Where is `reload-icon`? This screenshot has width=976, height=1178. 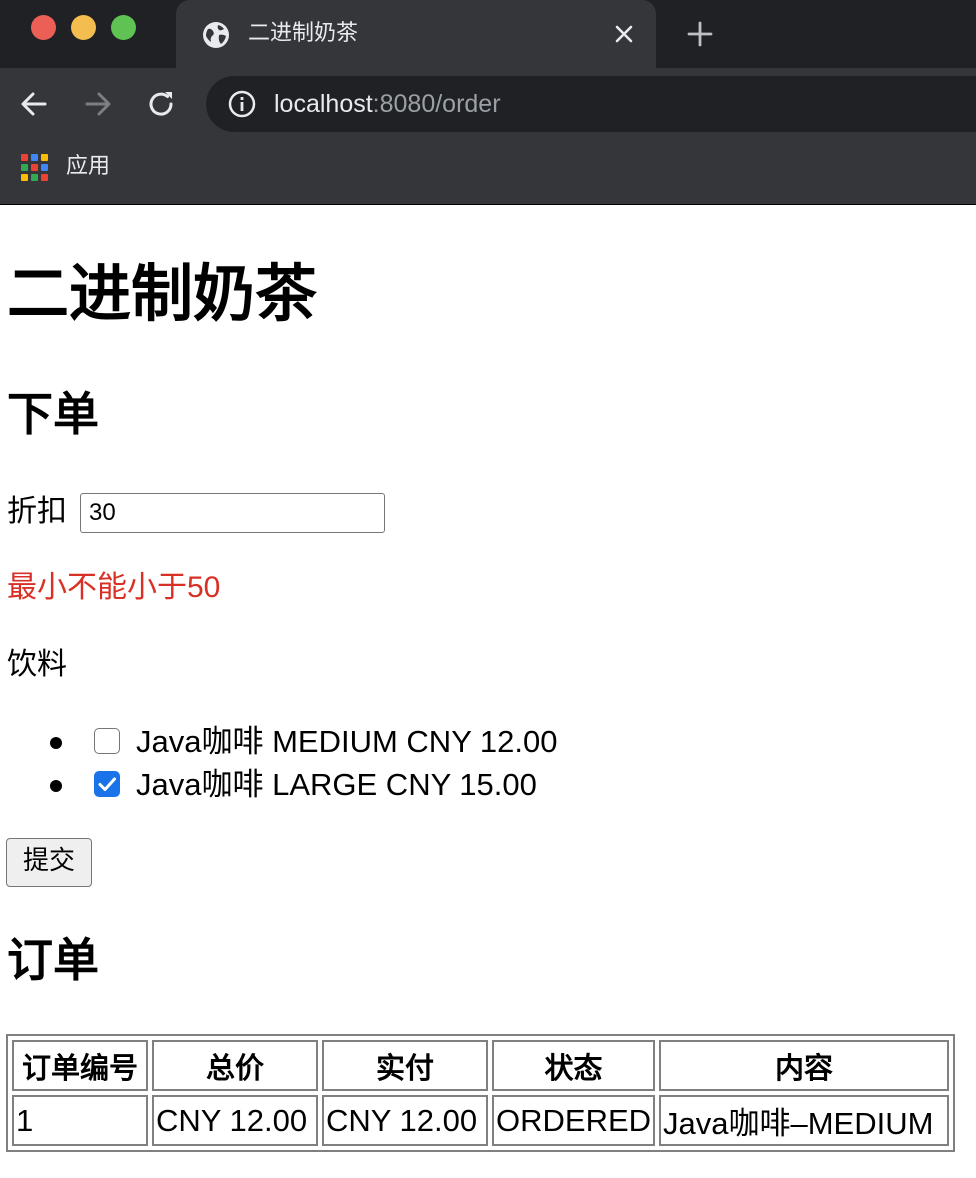 reload-icon is located at coordinates (162, 104).